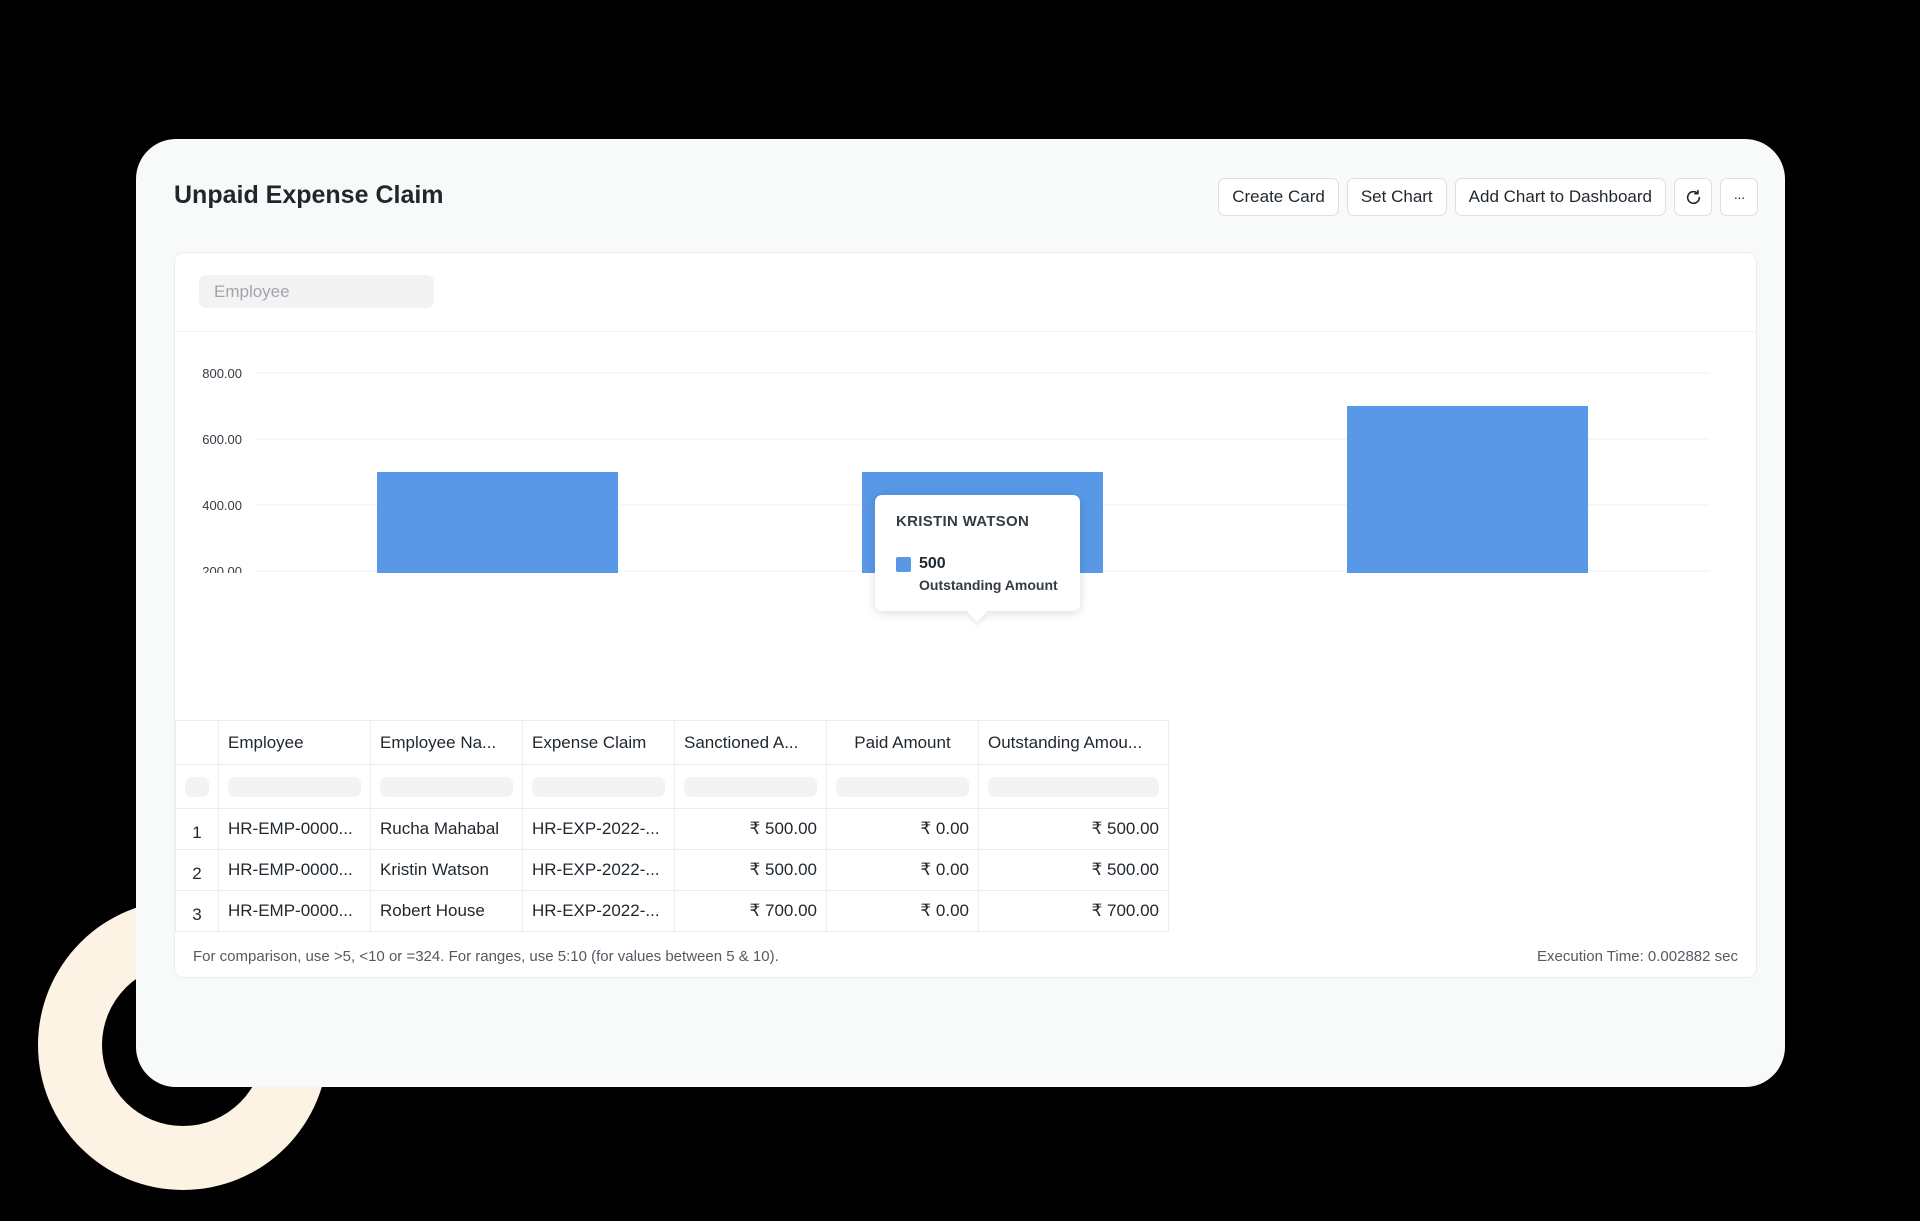 The image size is (1920, 1221). I want to click on row-index: 1, so click(197, 829).